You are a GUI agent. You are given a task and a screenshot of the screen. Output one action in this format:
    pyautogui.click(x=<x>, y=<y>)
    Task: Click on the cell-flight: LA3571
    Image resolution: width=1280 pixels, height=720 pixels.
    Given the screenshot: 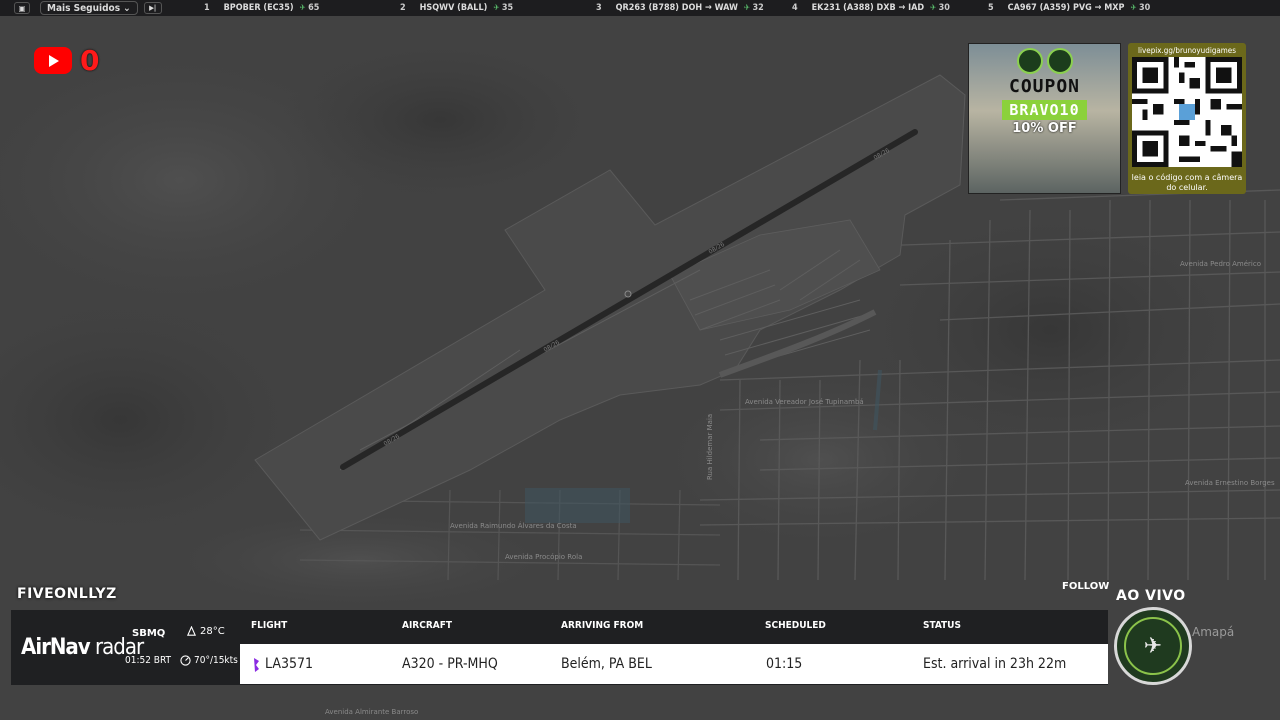 What is the action you would take?
    pyautogui.click(x=289, y=664)
    